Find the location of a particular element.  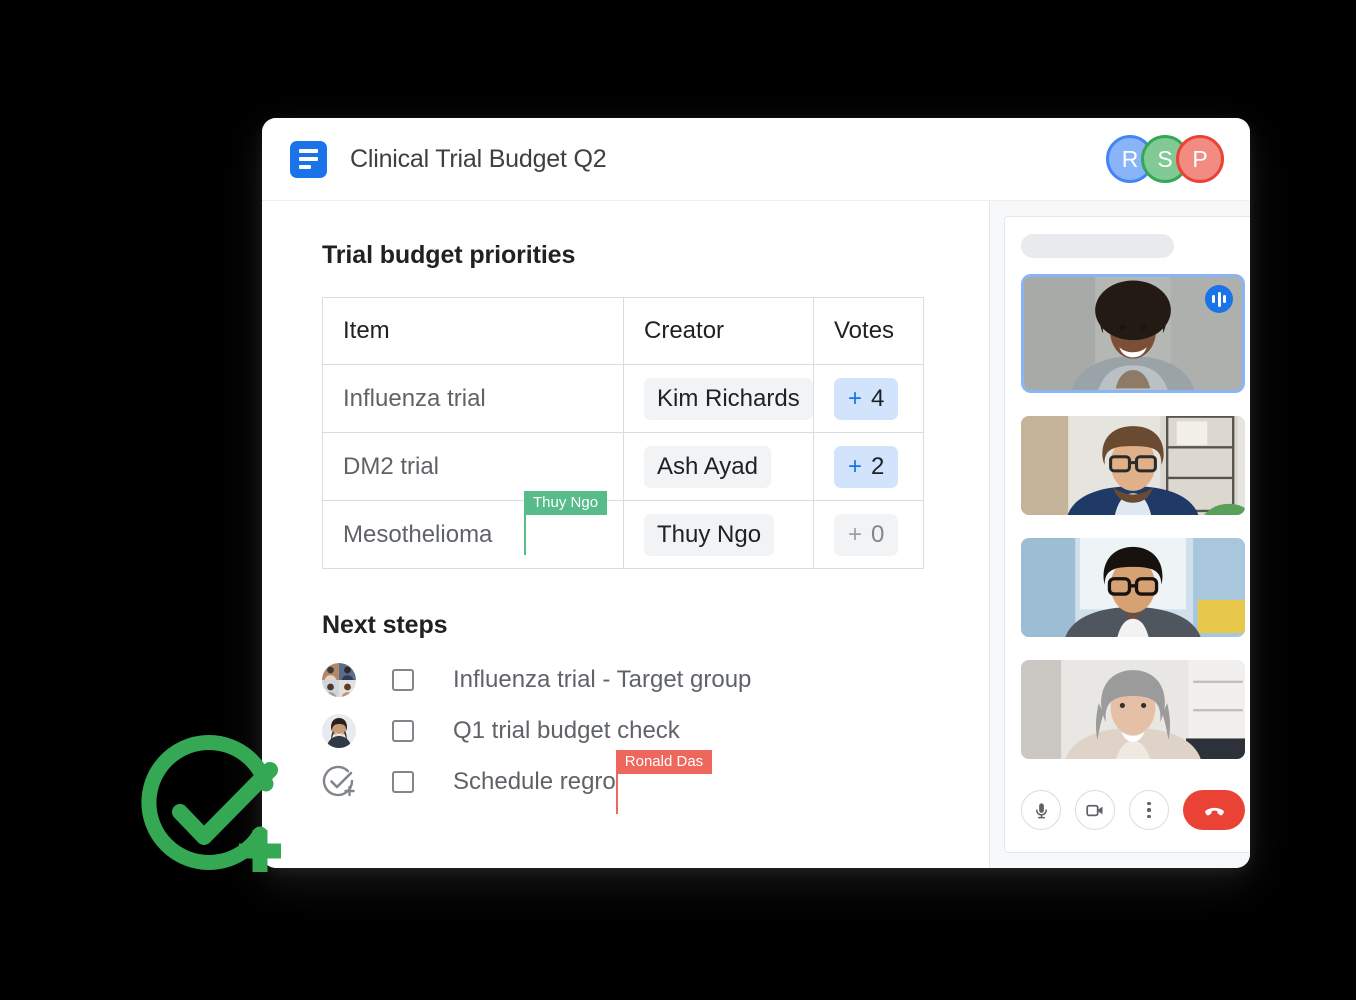

collaborator-caret-label: Ronald Das is located at coordinates (664, 761).